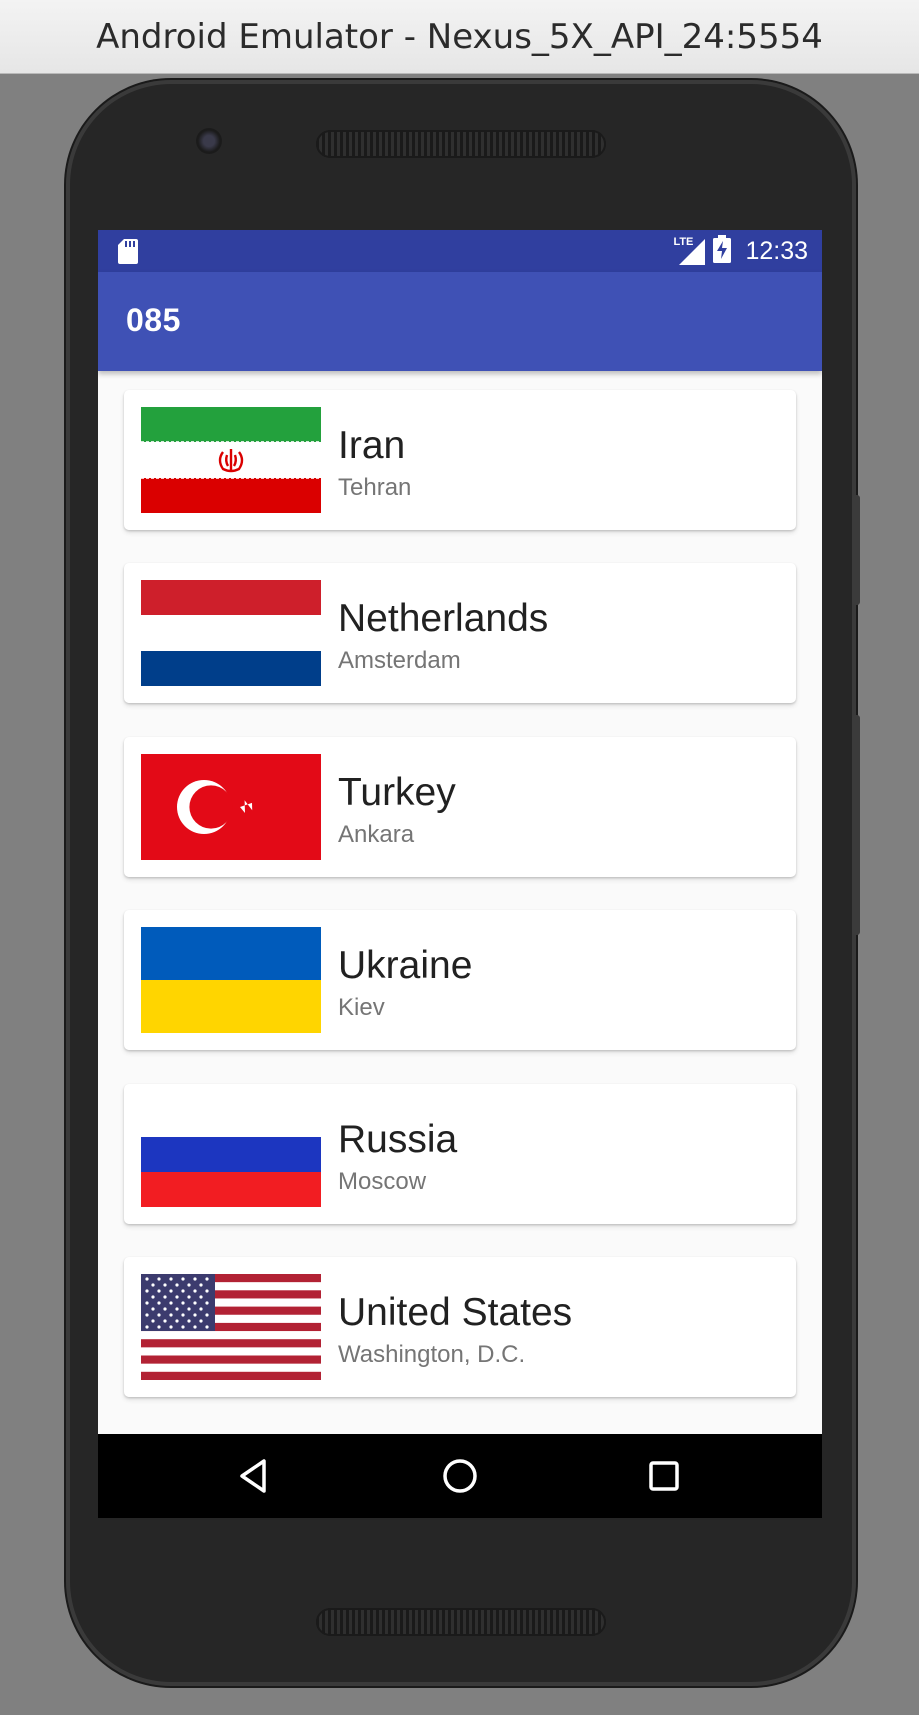 The image size is (919, 1715). I want to click on country-card-ukraine: Ukraine Kiev, so click(460, 980).